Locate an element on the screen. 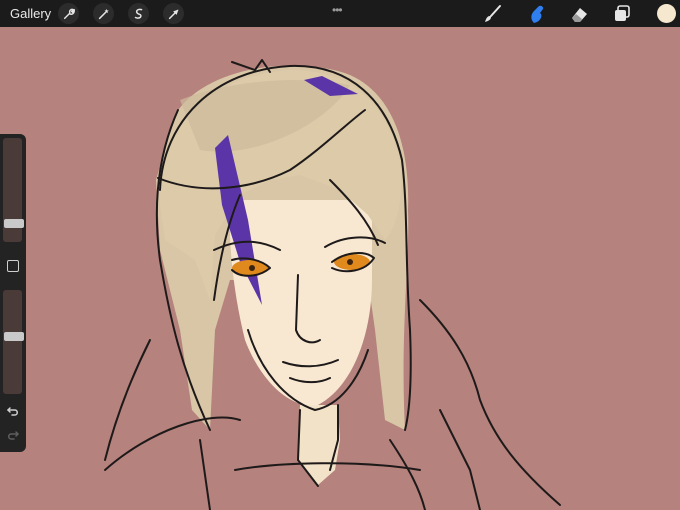 Image resolution: width=680 pixels, height=510 pixels. magic-wand-icon is located at coordinates (103, 13).